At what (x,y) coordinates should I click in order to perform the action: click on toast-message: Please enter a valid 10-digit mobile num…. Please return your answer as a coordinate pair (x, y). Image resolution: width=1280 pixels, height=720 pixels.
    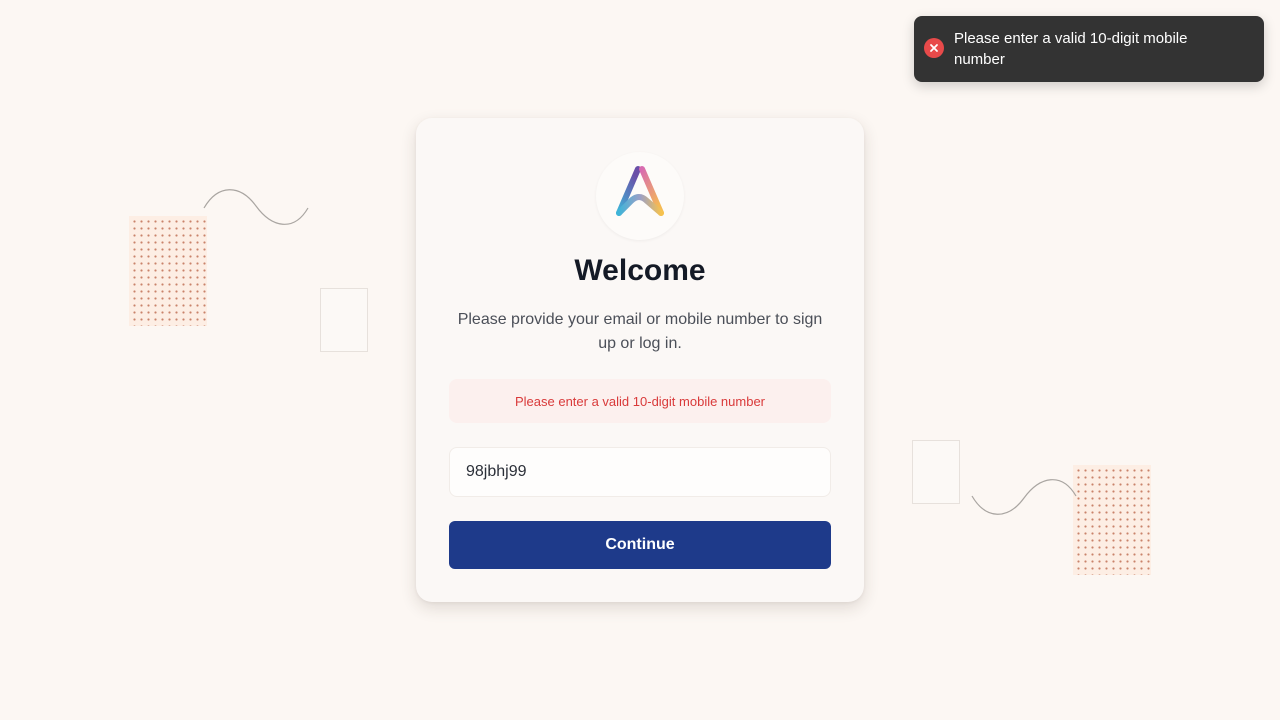
    Looking at the image, I should click on (1071, 49).